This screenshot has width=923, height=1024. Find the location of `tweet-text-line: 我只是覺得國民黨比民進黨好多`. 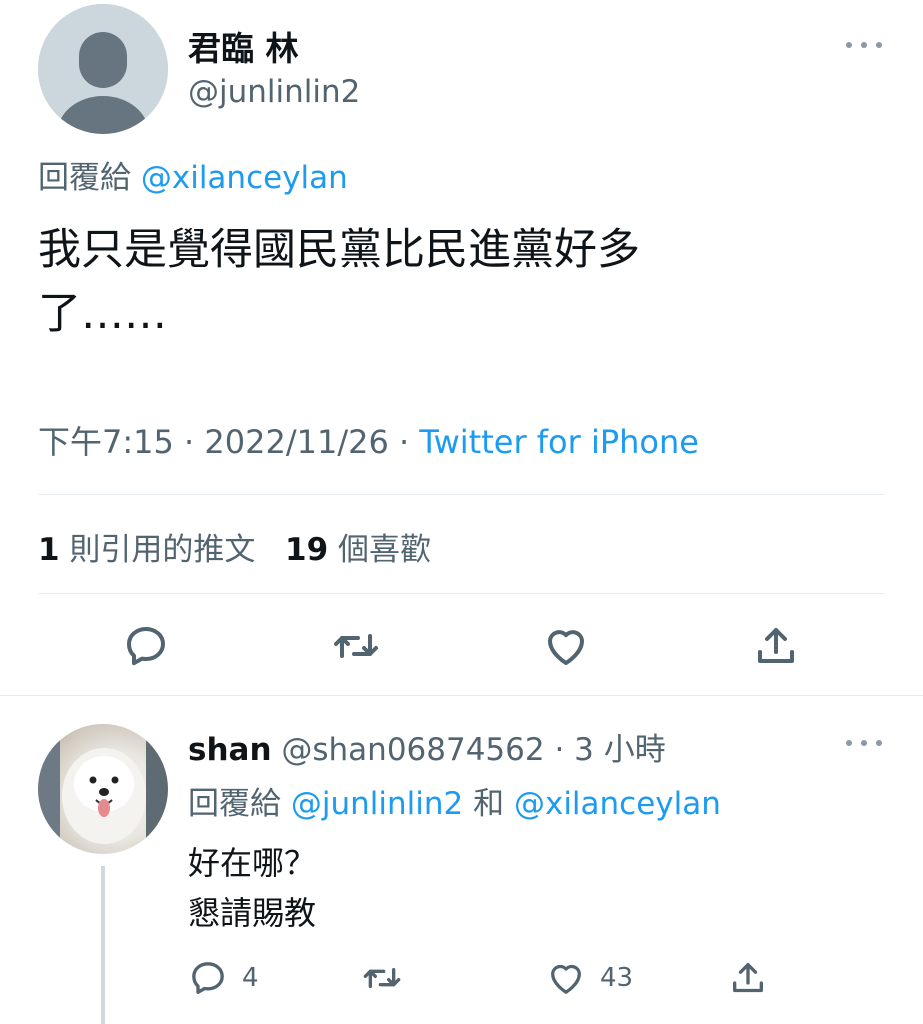

tweet-text-line: 我只是覺得國民黨比民進黨好多 is located at coordinates (339, 250).